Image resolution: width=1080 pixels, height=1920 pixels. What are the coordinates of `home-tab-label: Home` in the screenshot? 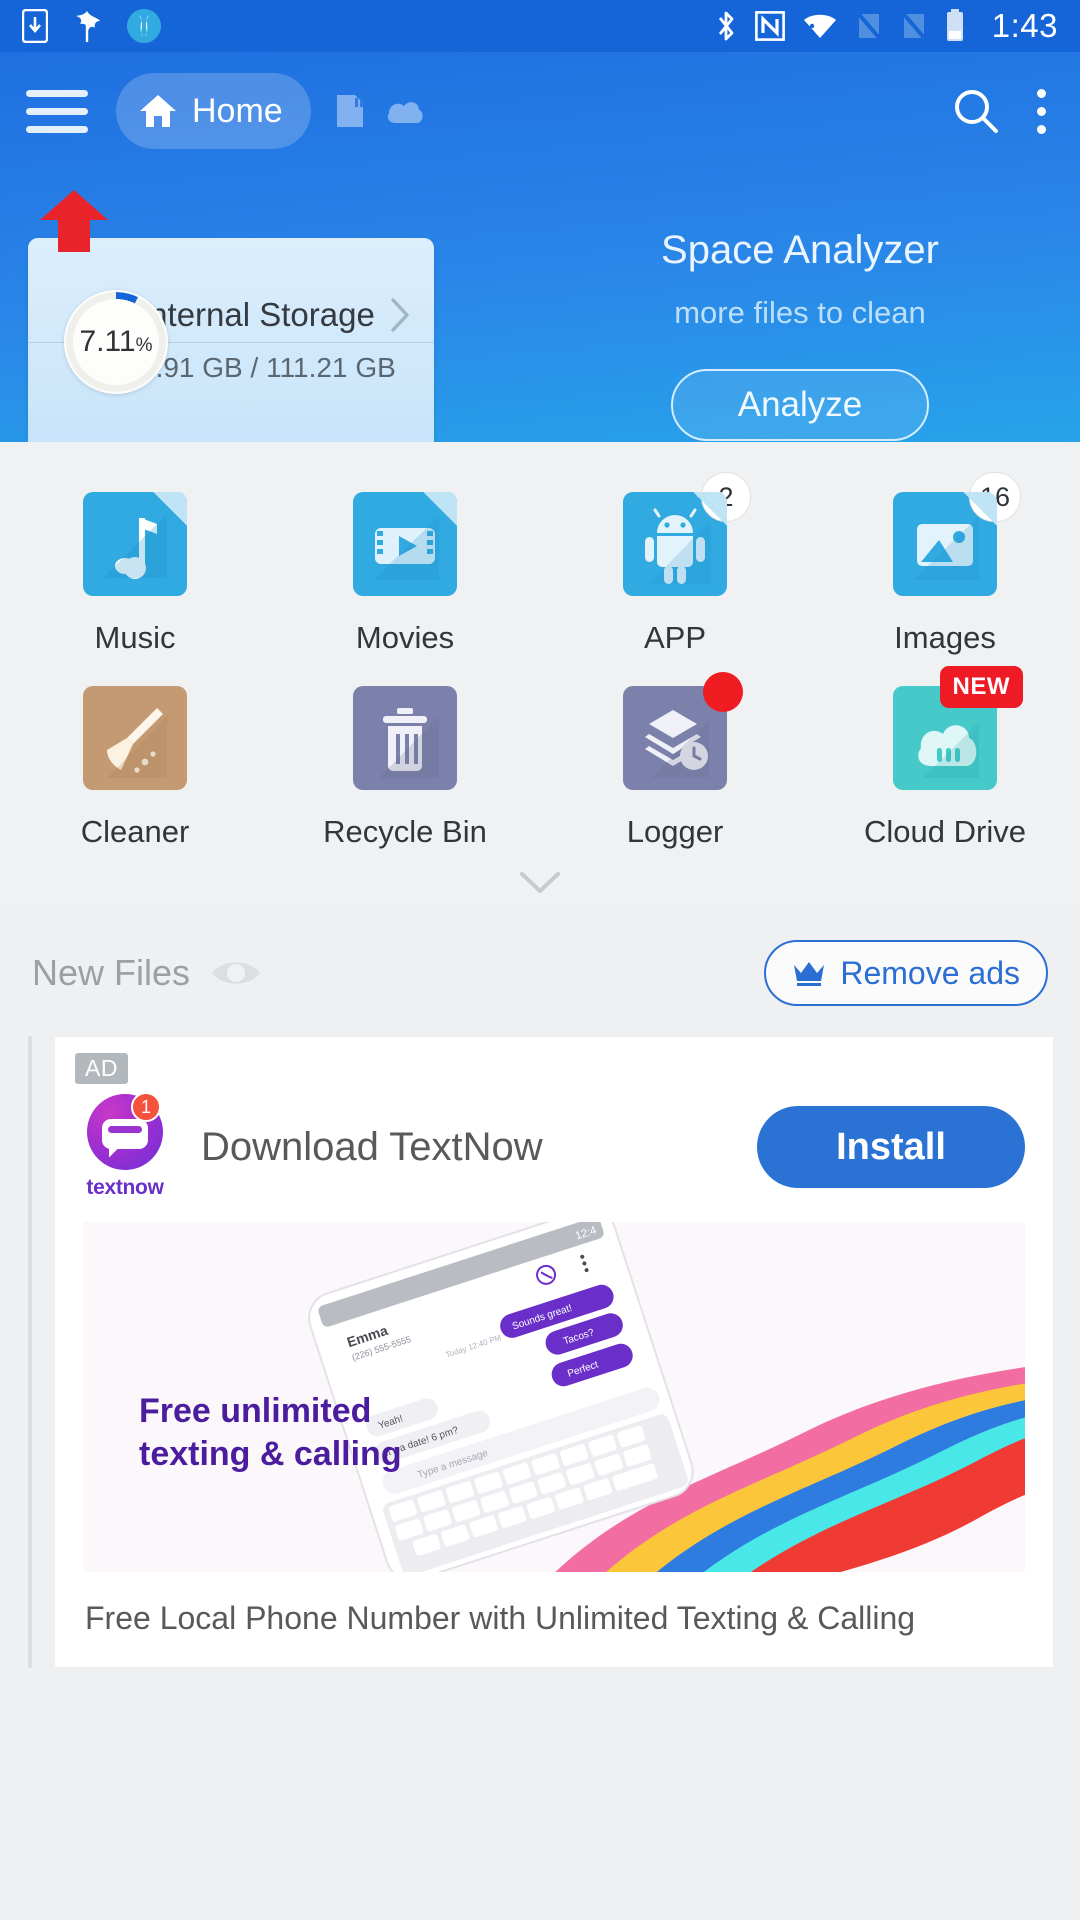 It's located at (237, 110).